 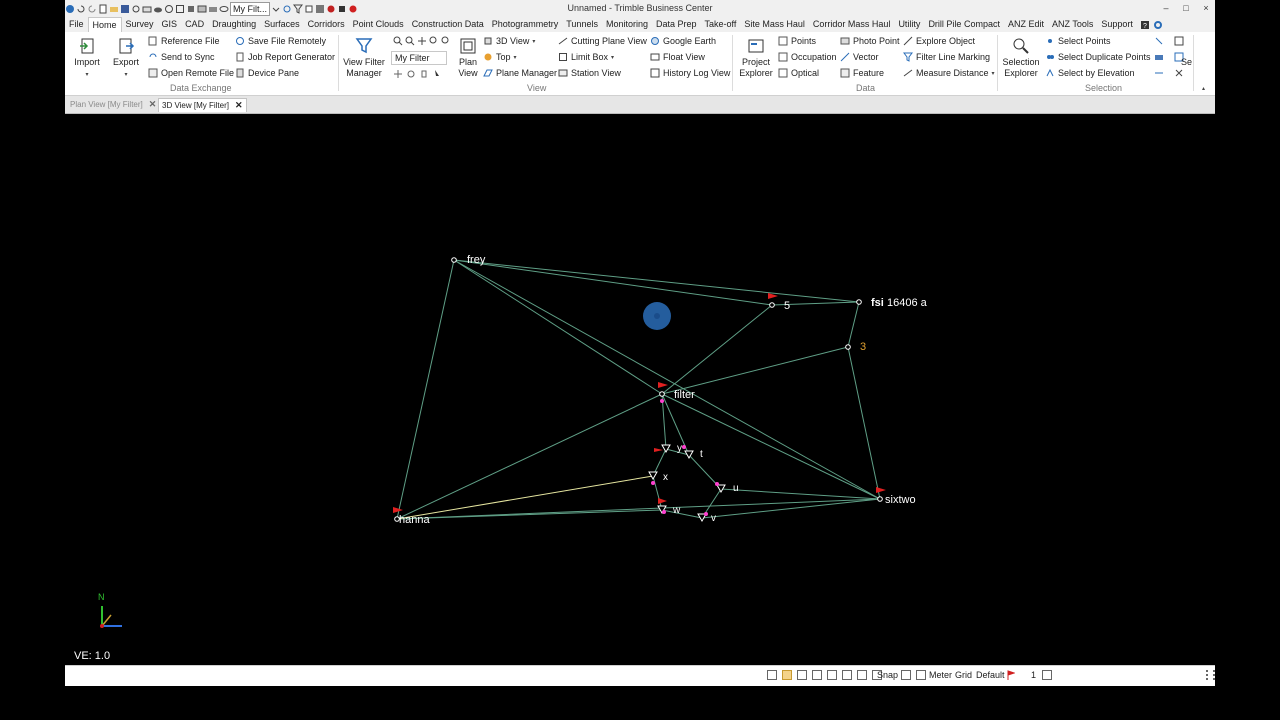 I want to click on app-logo-icon, so click(x=70, y=9).